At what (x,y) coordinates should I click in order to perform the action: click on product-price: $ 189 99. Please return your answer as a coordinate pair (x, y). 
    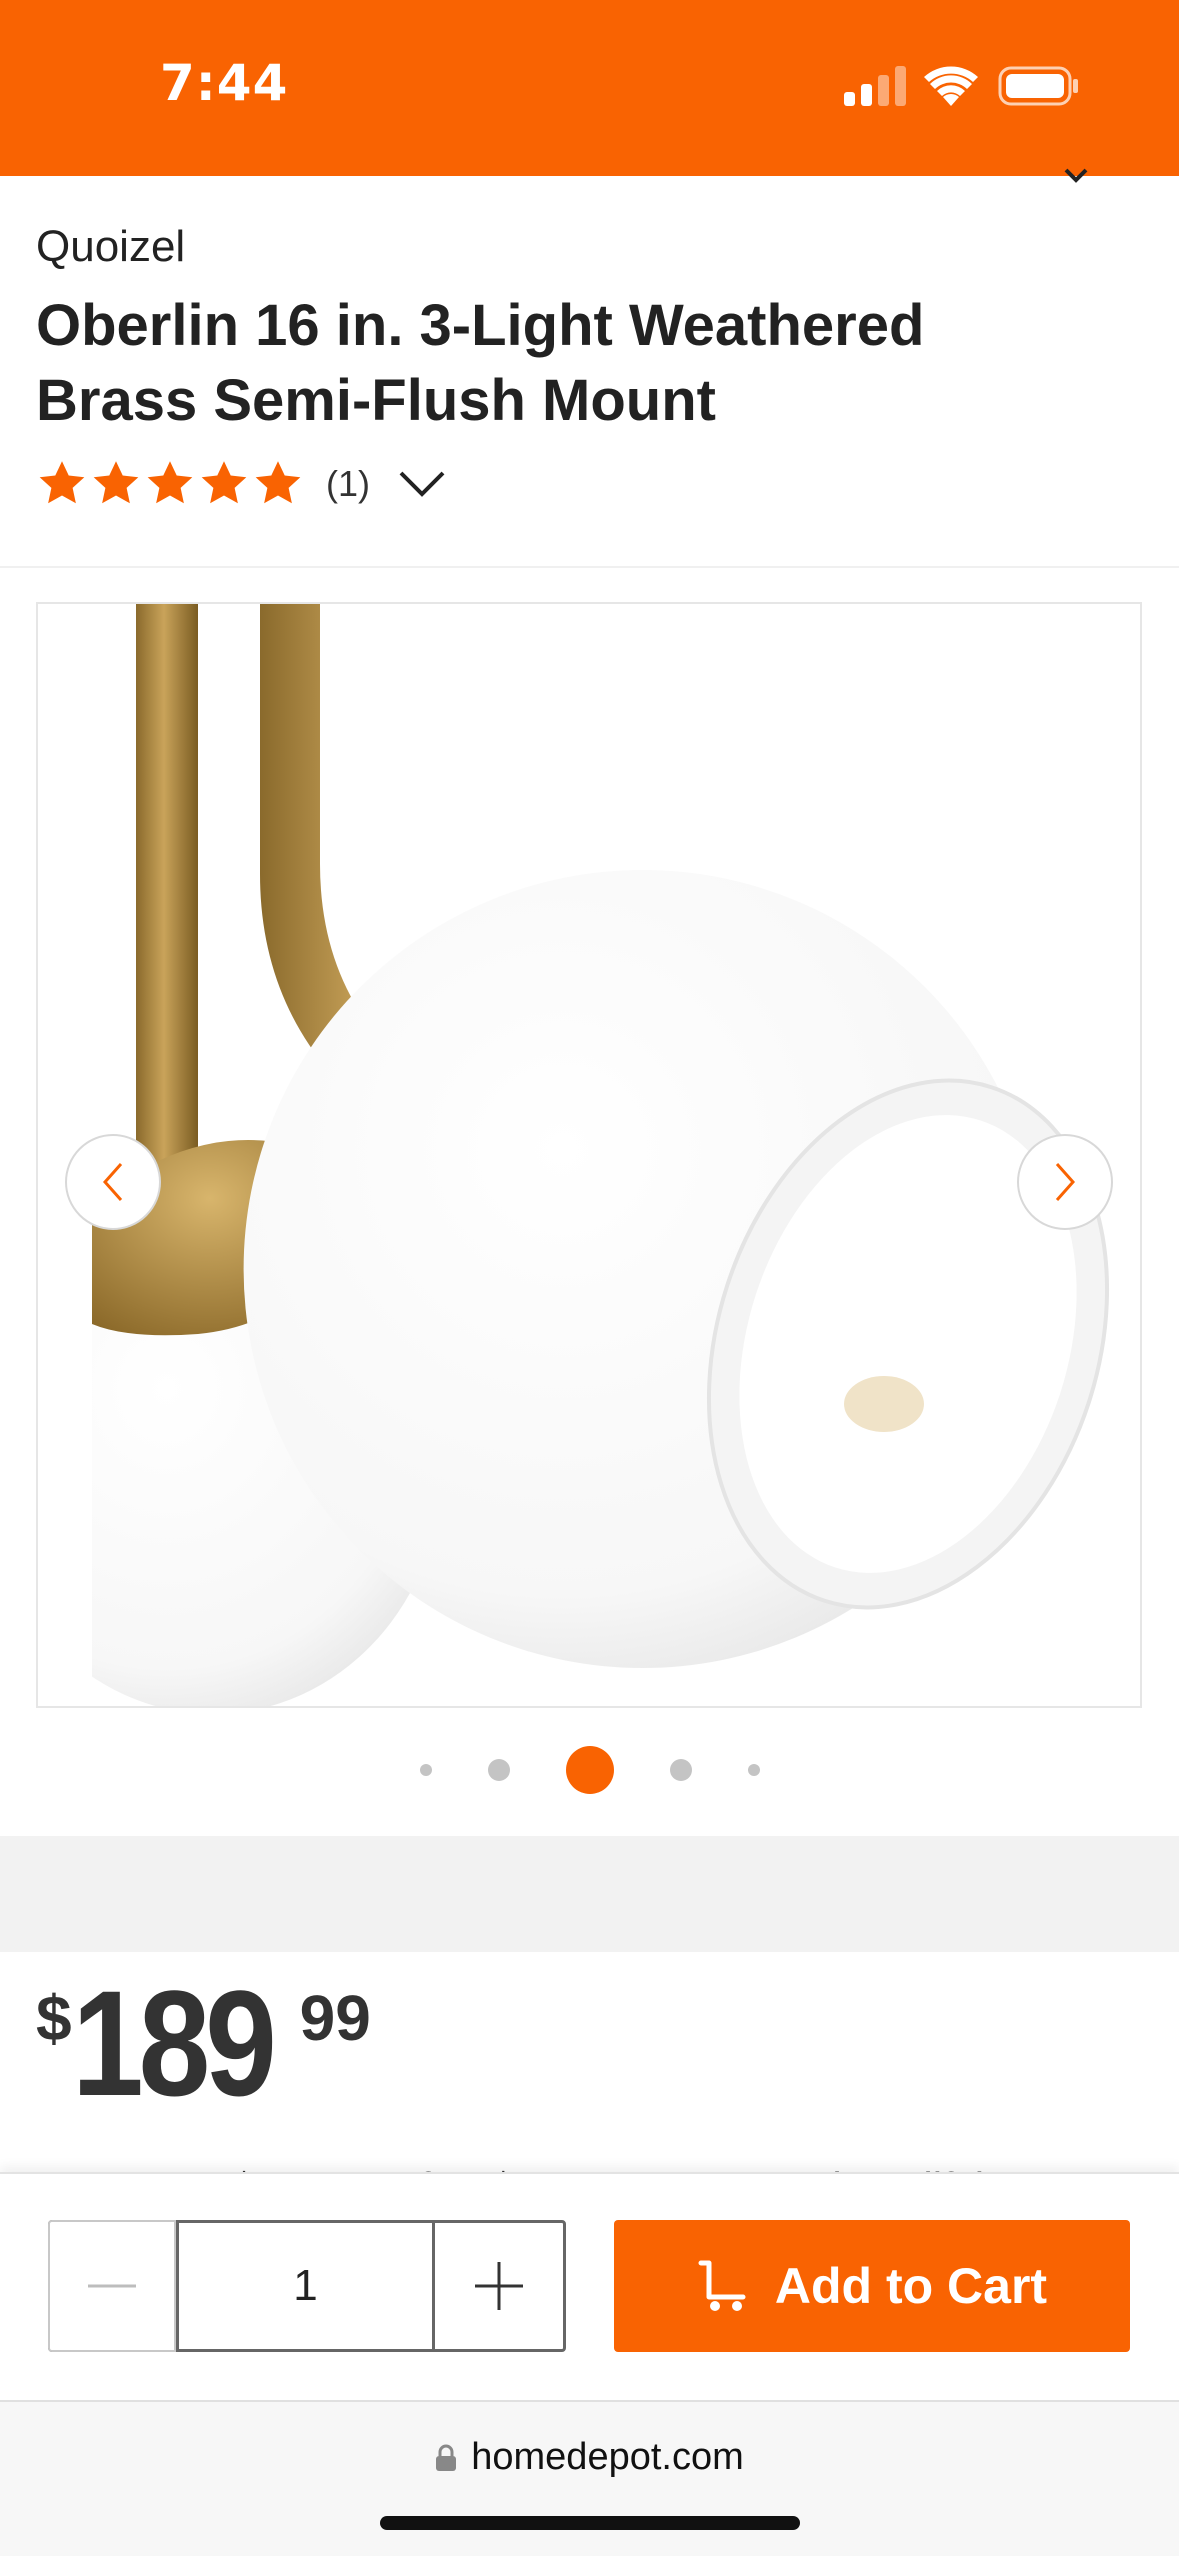
    Looking at the image, I should click on (203, 2043).